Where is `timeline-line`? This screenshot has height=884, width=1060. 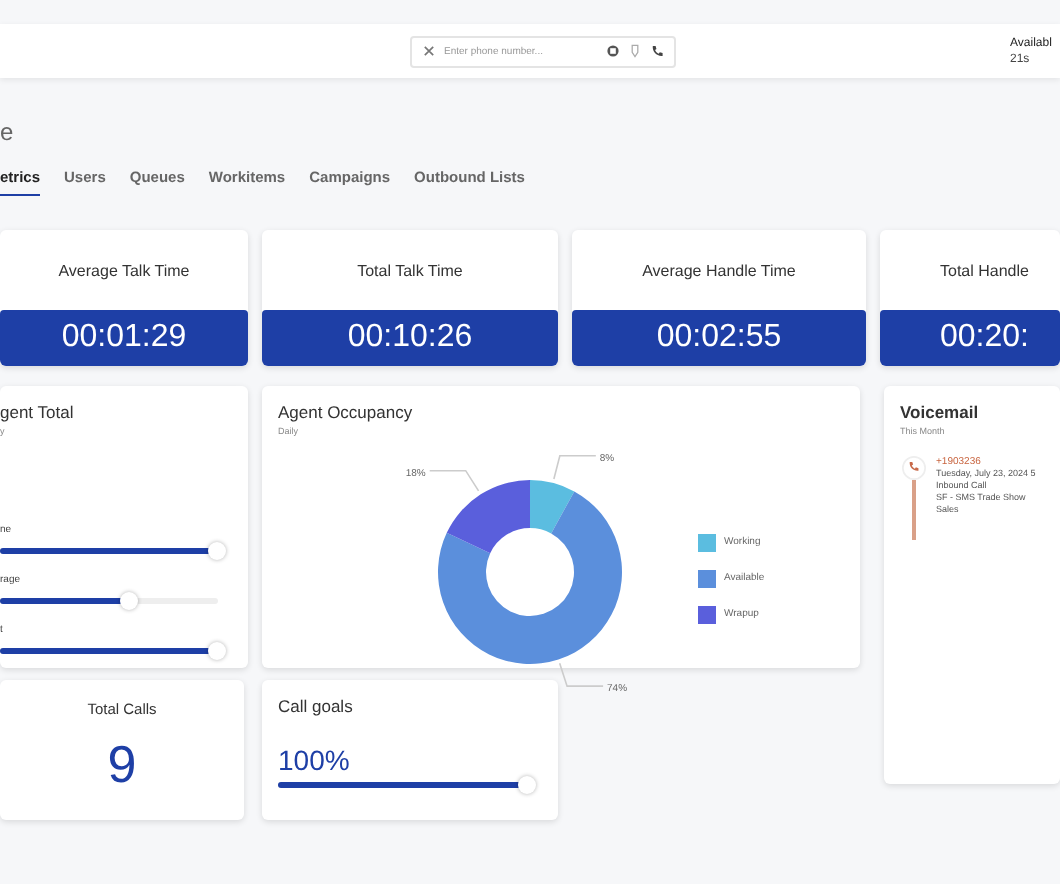
timeline-line is located at coordinates (914, 510).